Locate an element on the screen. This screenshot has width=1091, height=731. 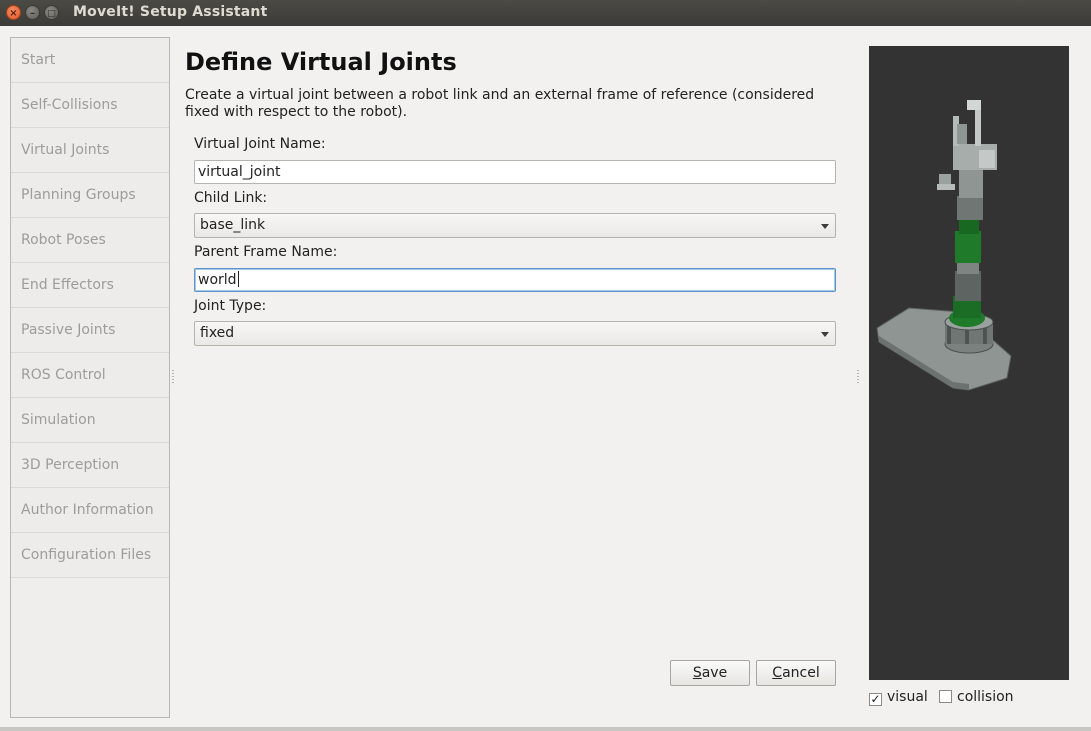
child-link-dropdown: base_link is located at coordinates (515, 225).